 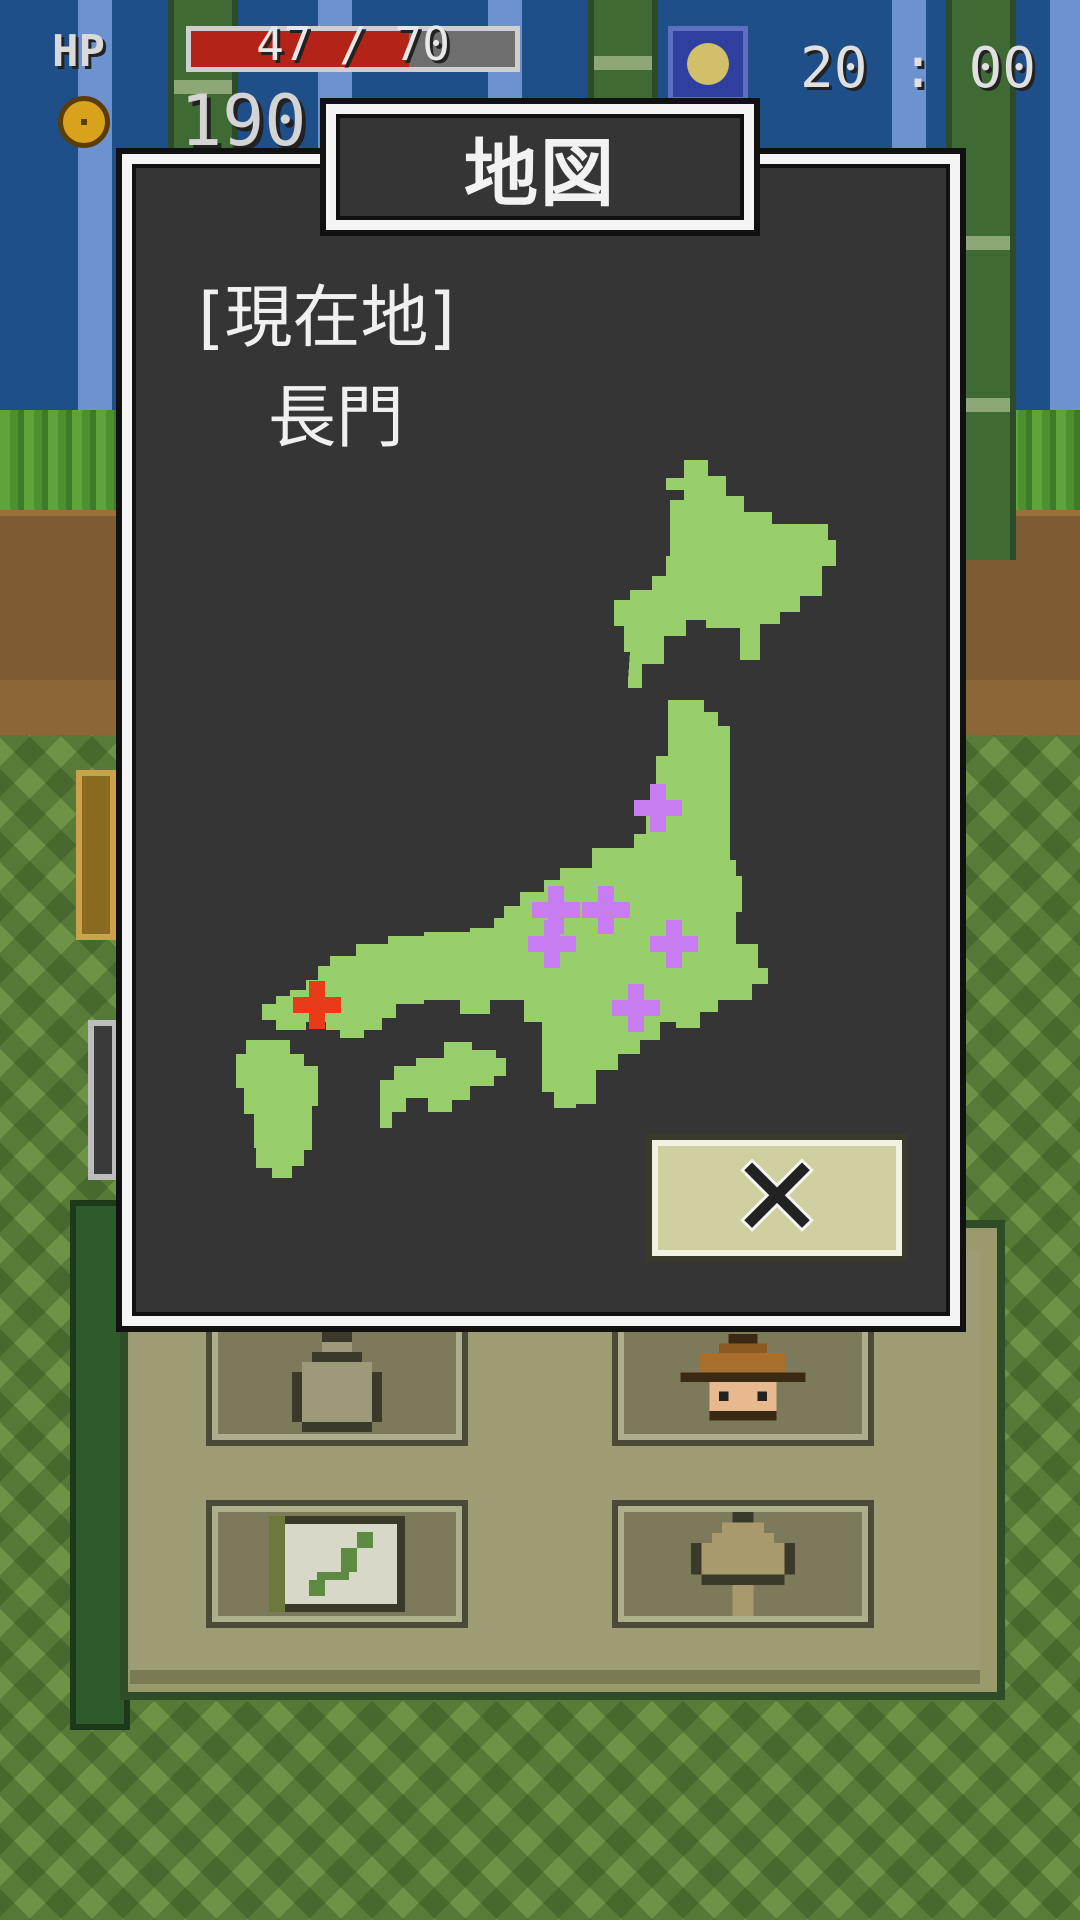 I want to click on dialog-title-box: 地図, so click(x=540, y=167).